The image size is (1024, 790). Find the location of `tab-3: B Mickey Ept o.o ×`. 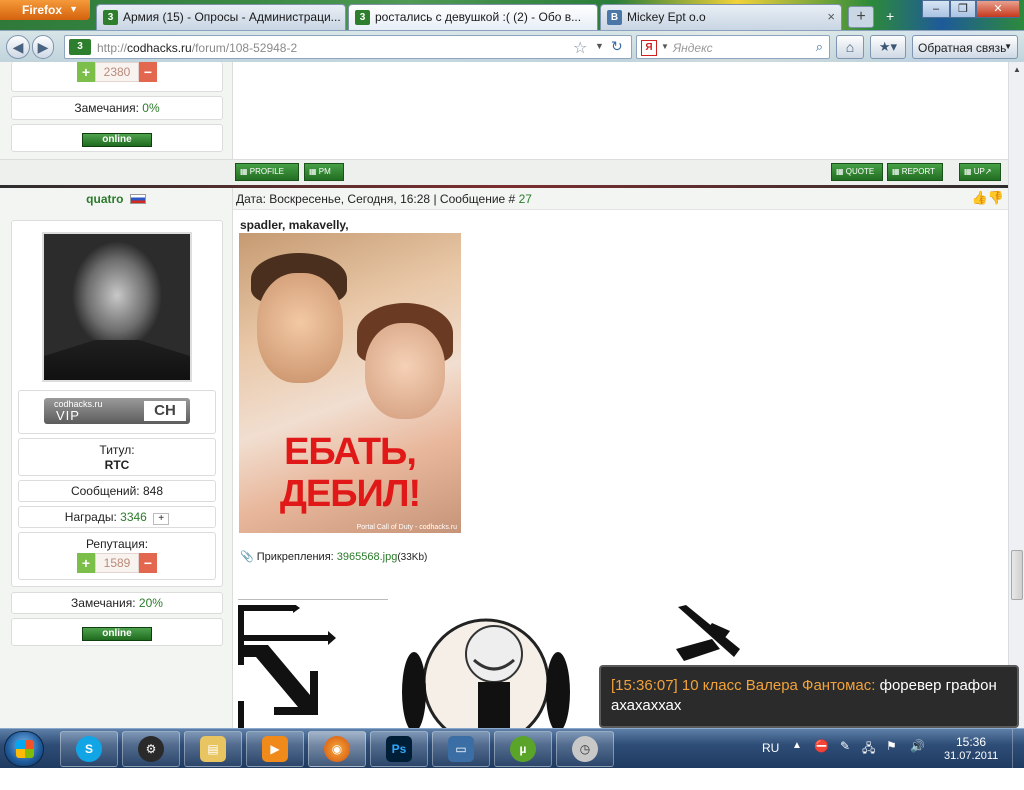

tab-3: B Mickey Ept o.o × is located at coordinates (721, 17).